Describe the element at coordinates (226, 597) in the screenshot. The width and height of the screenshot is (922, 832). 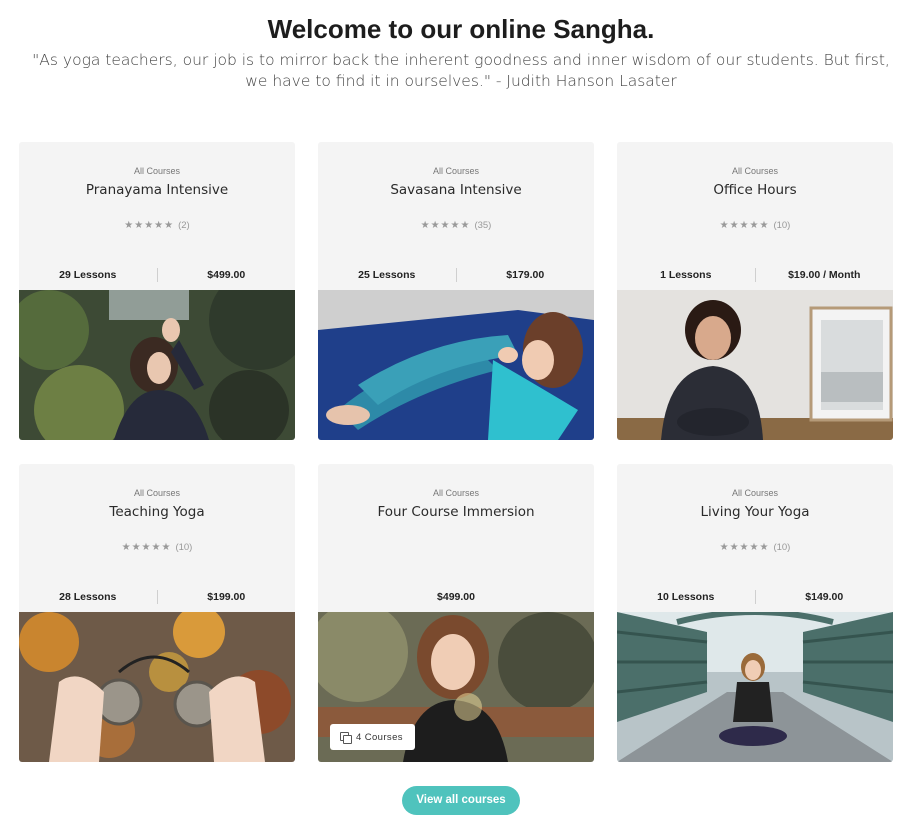
I see `course-price: $199.00` at that location.